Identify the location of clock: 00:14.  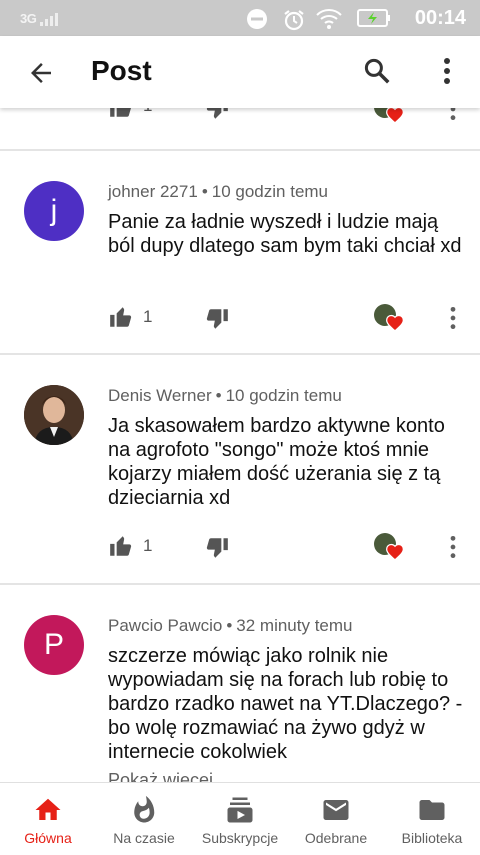
(440, 18).